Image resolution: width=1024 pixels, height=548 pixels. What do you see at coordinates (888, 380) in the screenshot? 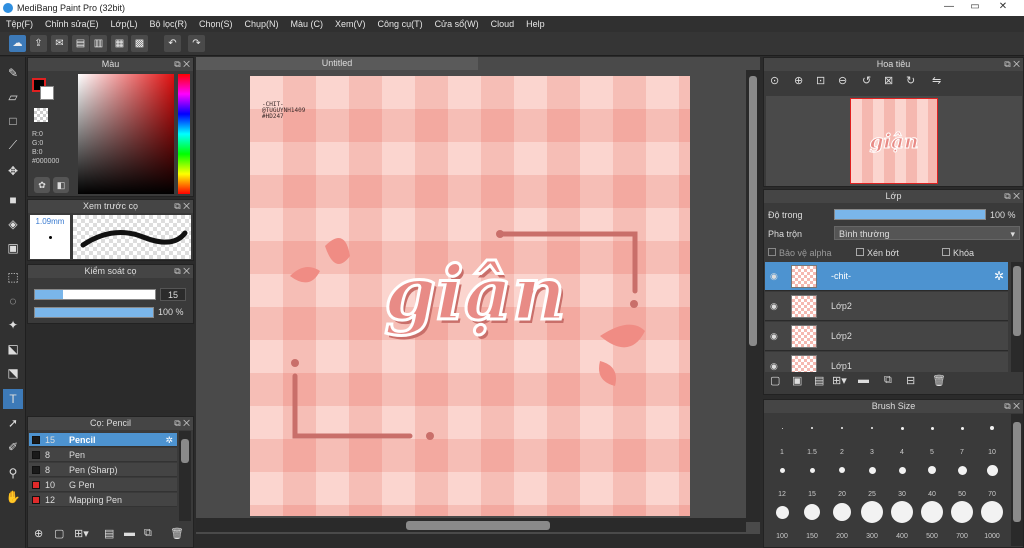
I see `duplicate-layer-icon: ⧉` at bounding box center [888, 380].